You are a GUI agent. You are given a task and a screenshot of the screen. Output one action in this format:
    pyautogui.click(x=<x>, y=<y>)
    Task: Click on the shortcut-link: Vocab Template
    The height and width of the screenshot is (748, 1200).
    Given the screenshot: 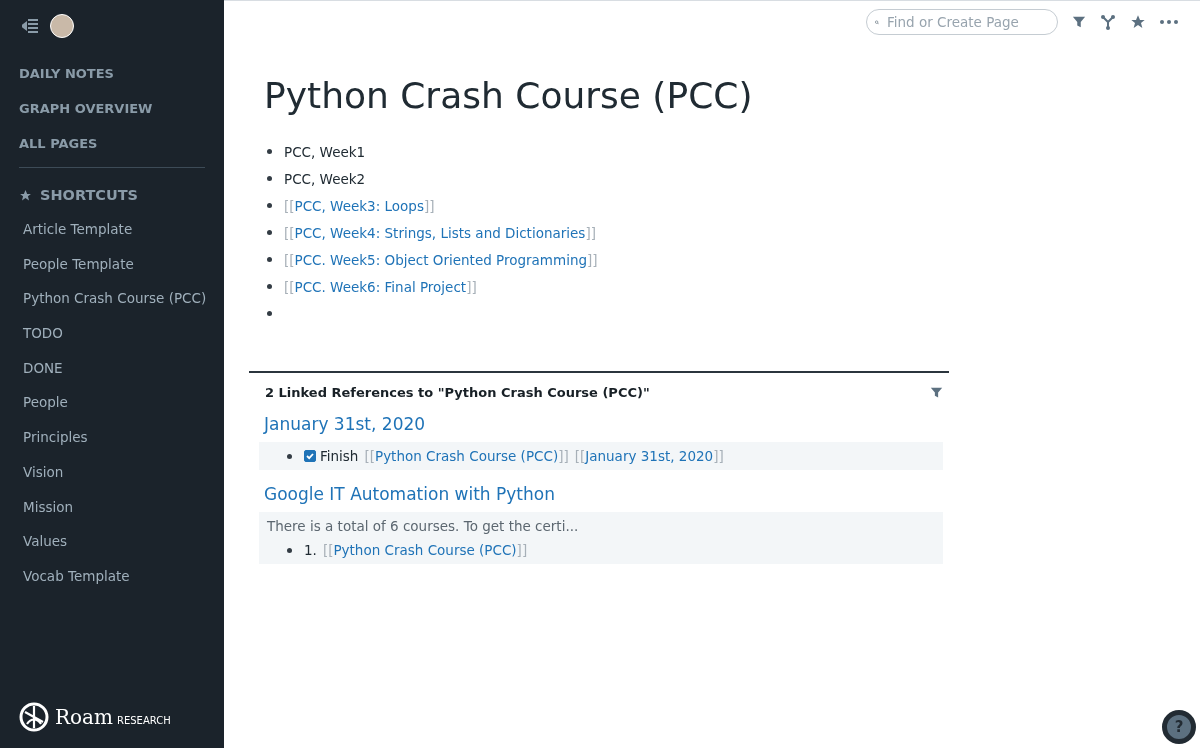 What is the action you would take?
    pyautogui.click(x=123, y=576)
    